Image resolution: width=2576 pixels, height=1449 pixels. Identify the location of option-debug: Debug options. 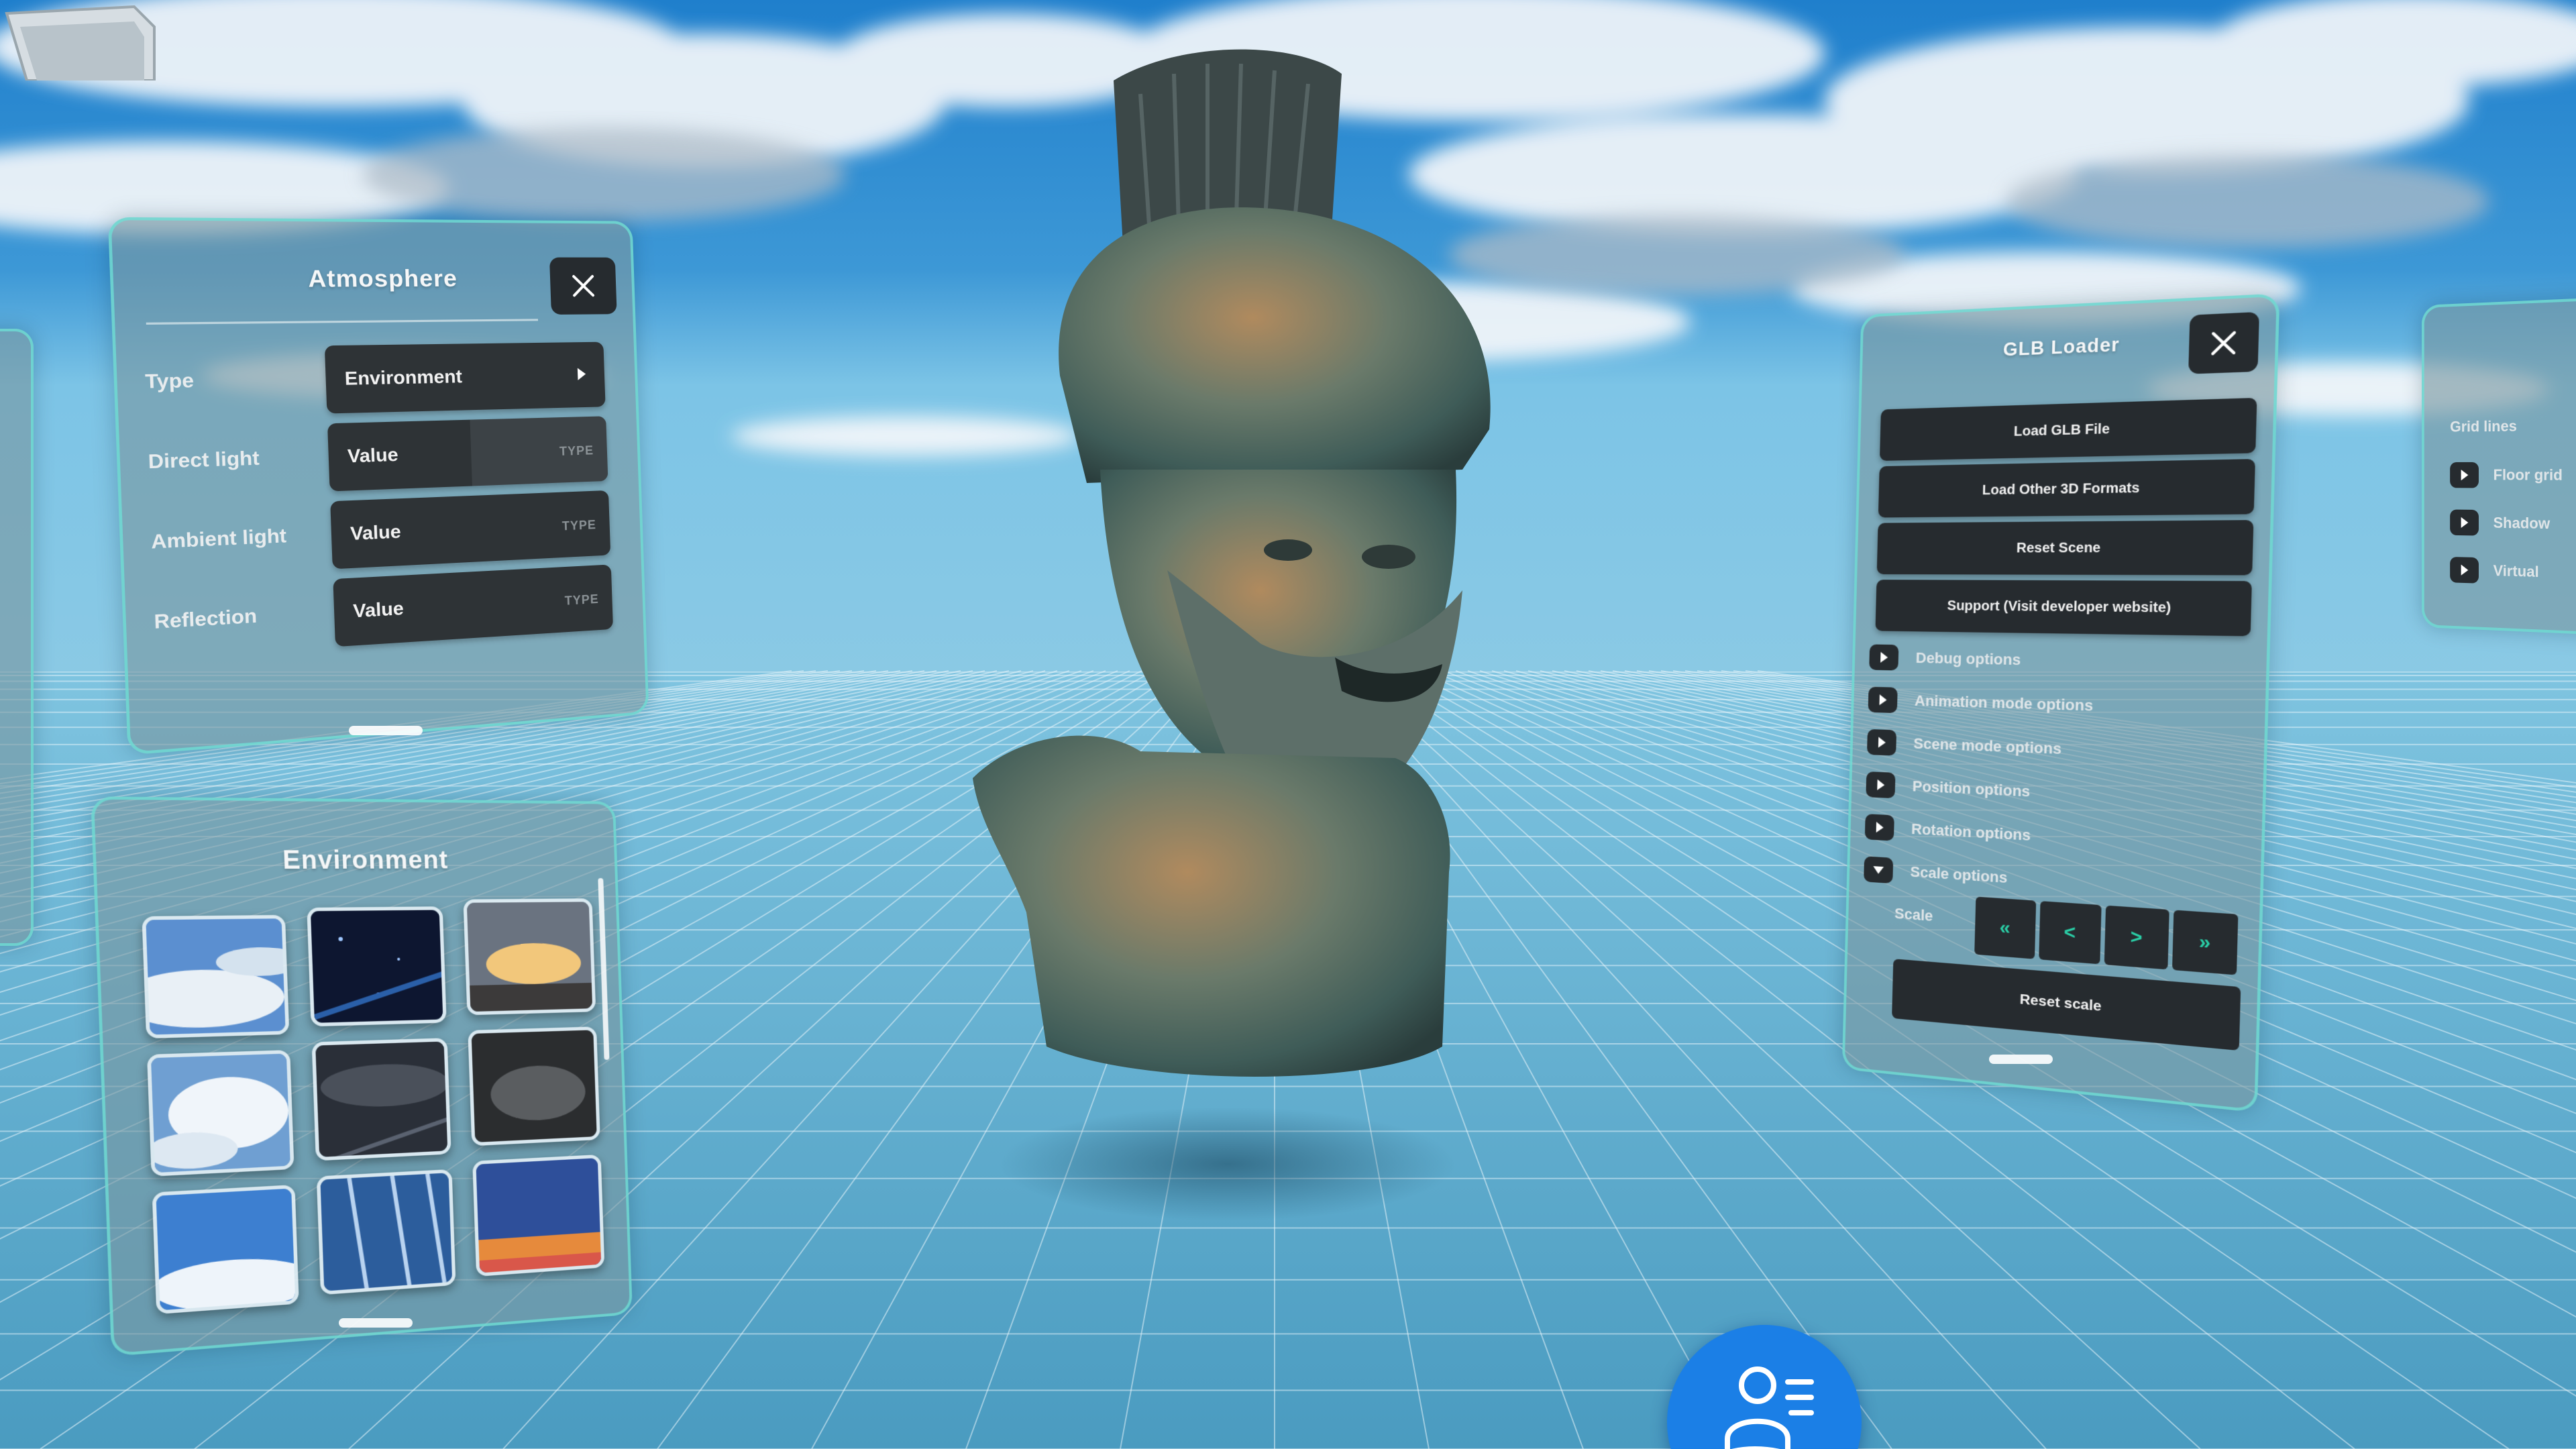
(2053, 661).